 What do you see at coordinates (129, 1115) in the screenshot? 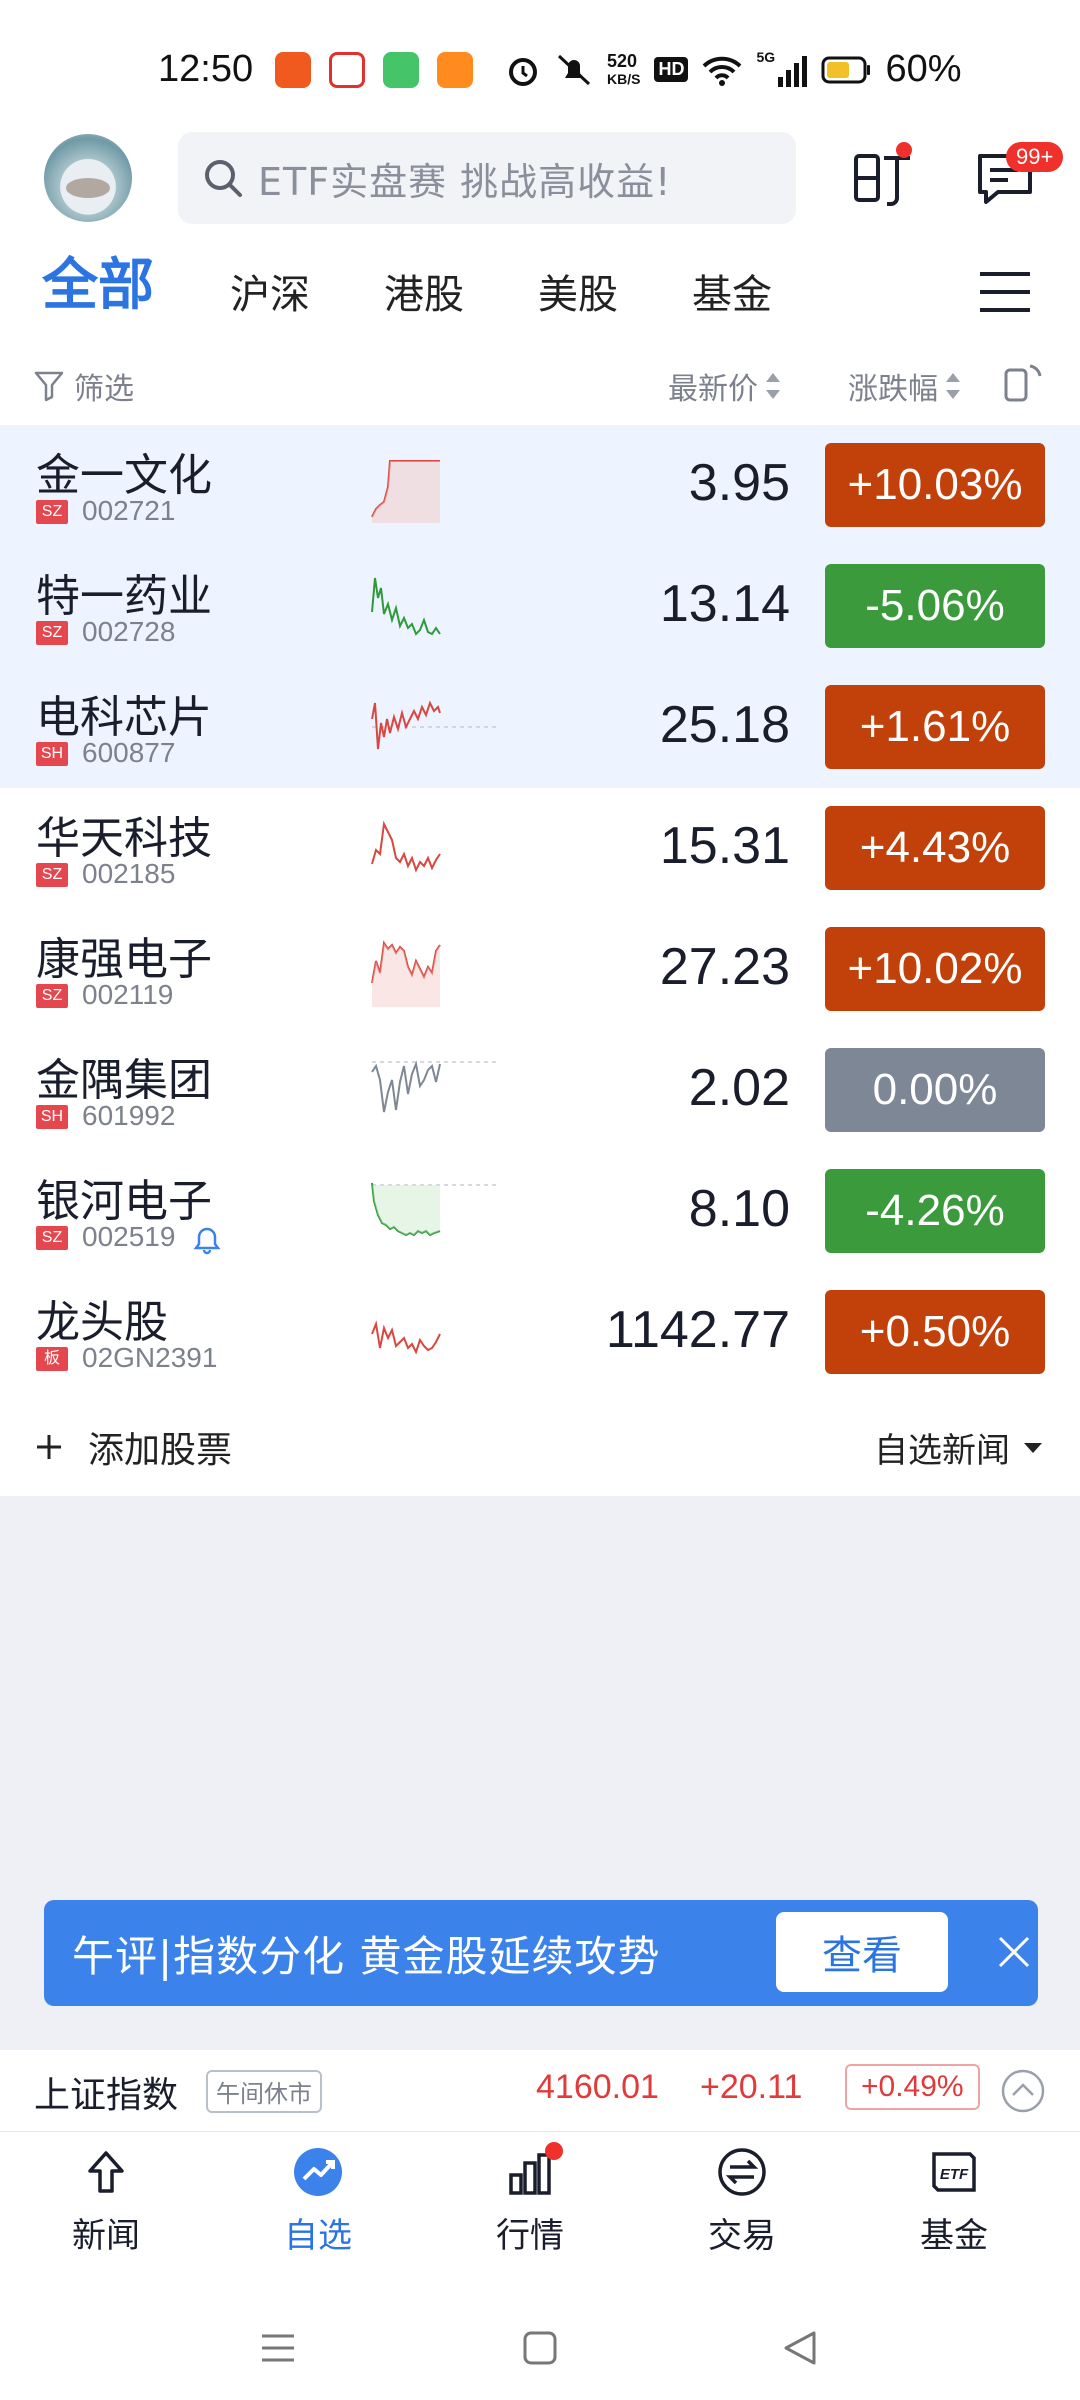
I see `stock-code: 601992` at bounding box center [129, 1115].